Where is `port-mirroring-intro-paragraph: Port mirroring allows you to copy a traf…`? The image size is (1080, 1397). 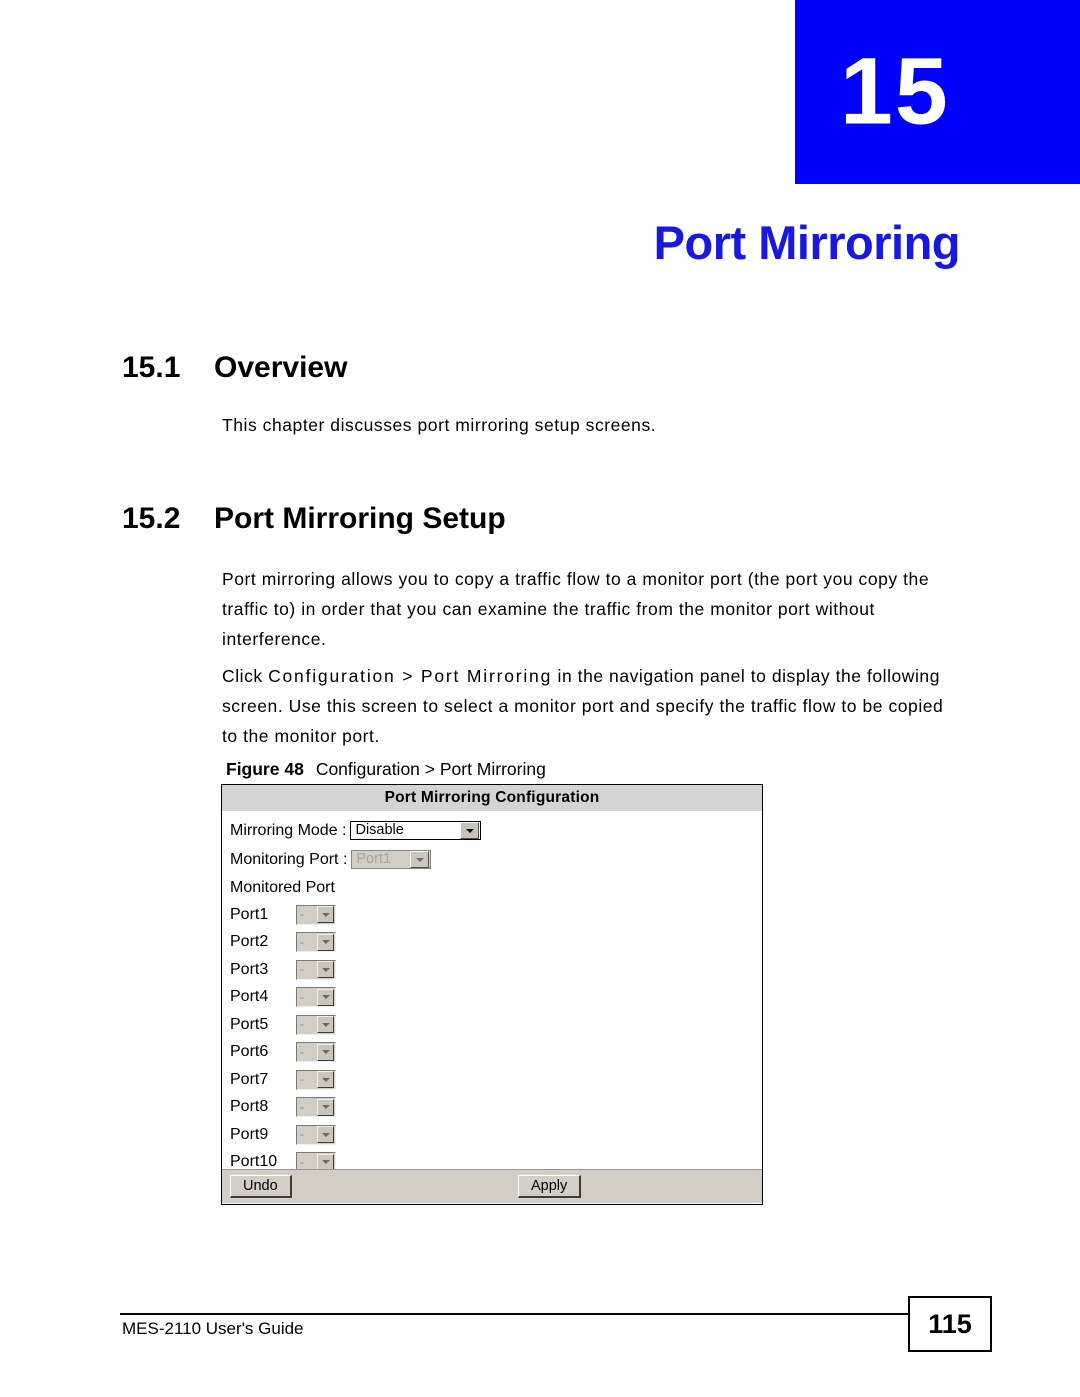
port-mirroring-intro-paragraph: Port mirroring allows you to copy a traf… is located at coordinates (576, 609).